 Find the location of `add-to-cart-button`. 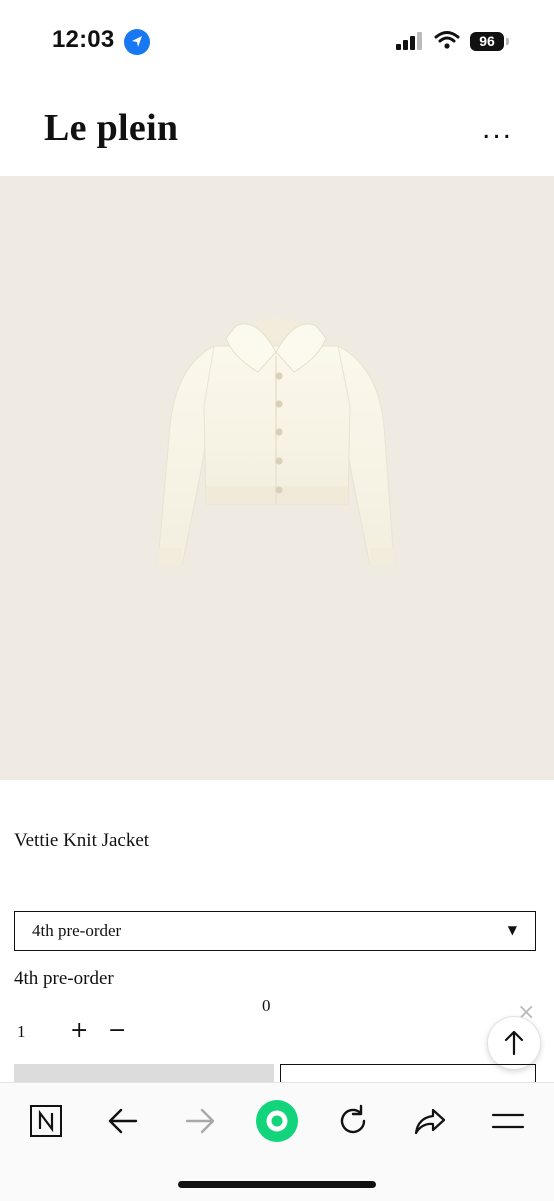

add-to-cart-button is located at coordinates (408, 1074).